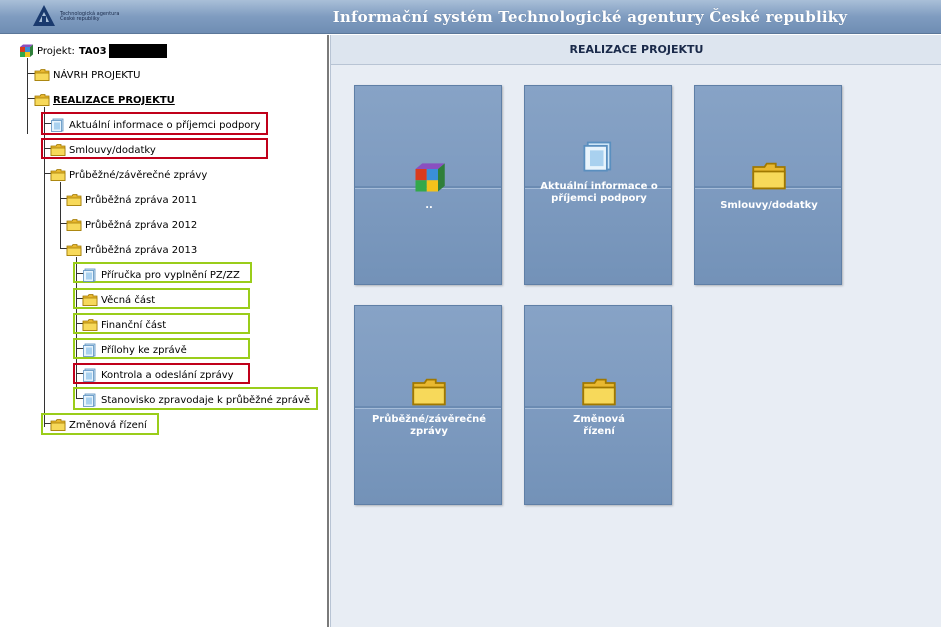  What do you see at coordinates (429, 205) in the screenshot?
I see `tile-label: ..` at bounding box center [429, 205].